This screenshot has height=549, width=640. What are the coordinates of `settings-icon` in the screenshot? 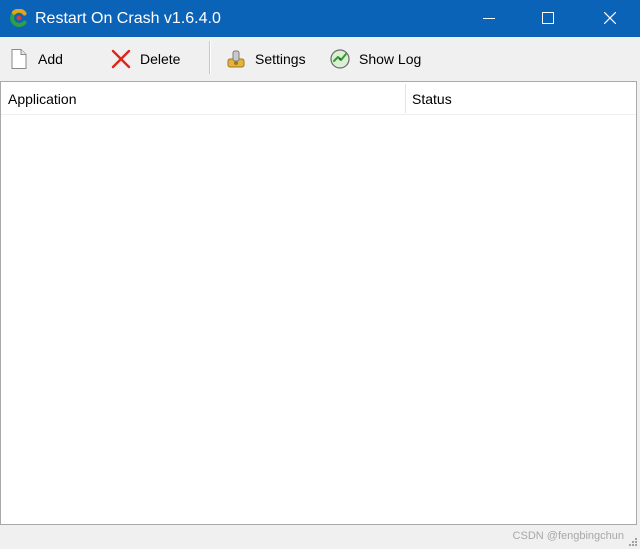 It's located at (236, 58).